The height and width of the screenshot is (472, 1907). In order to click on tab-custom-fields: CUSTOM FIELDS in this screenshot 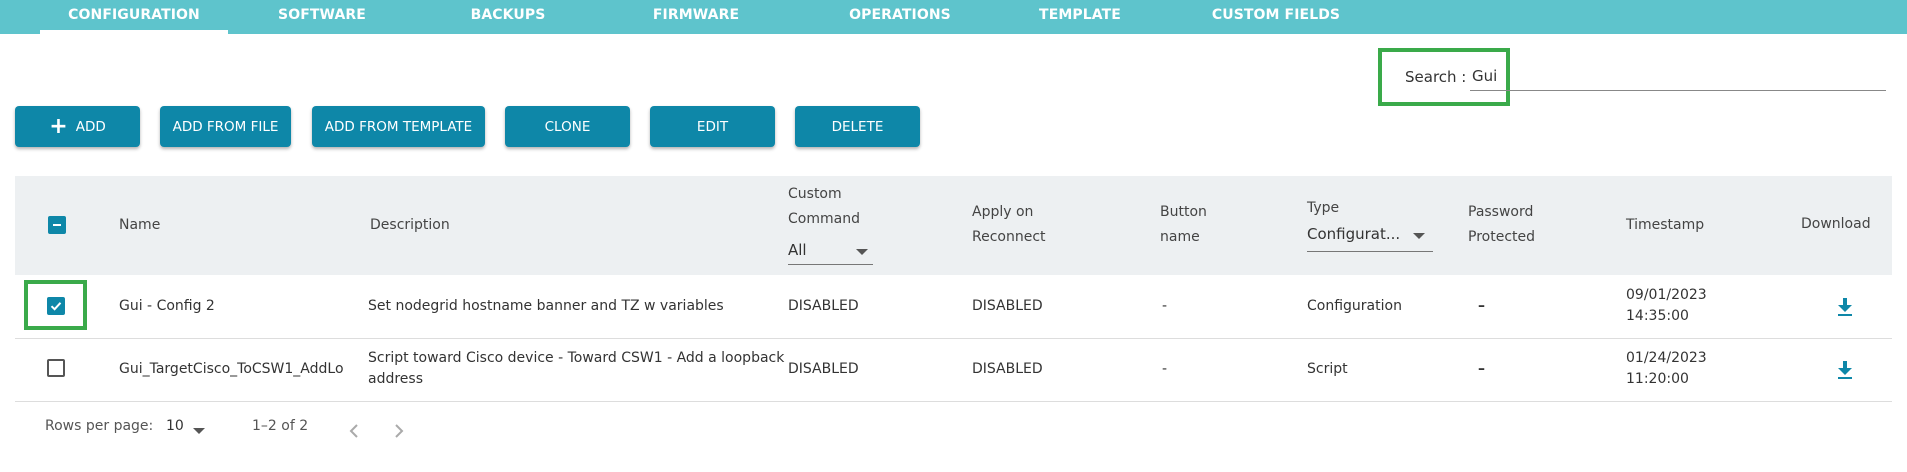, I will do `click(1276, 17)`.